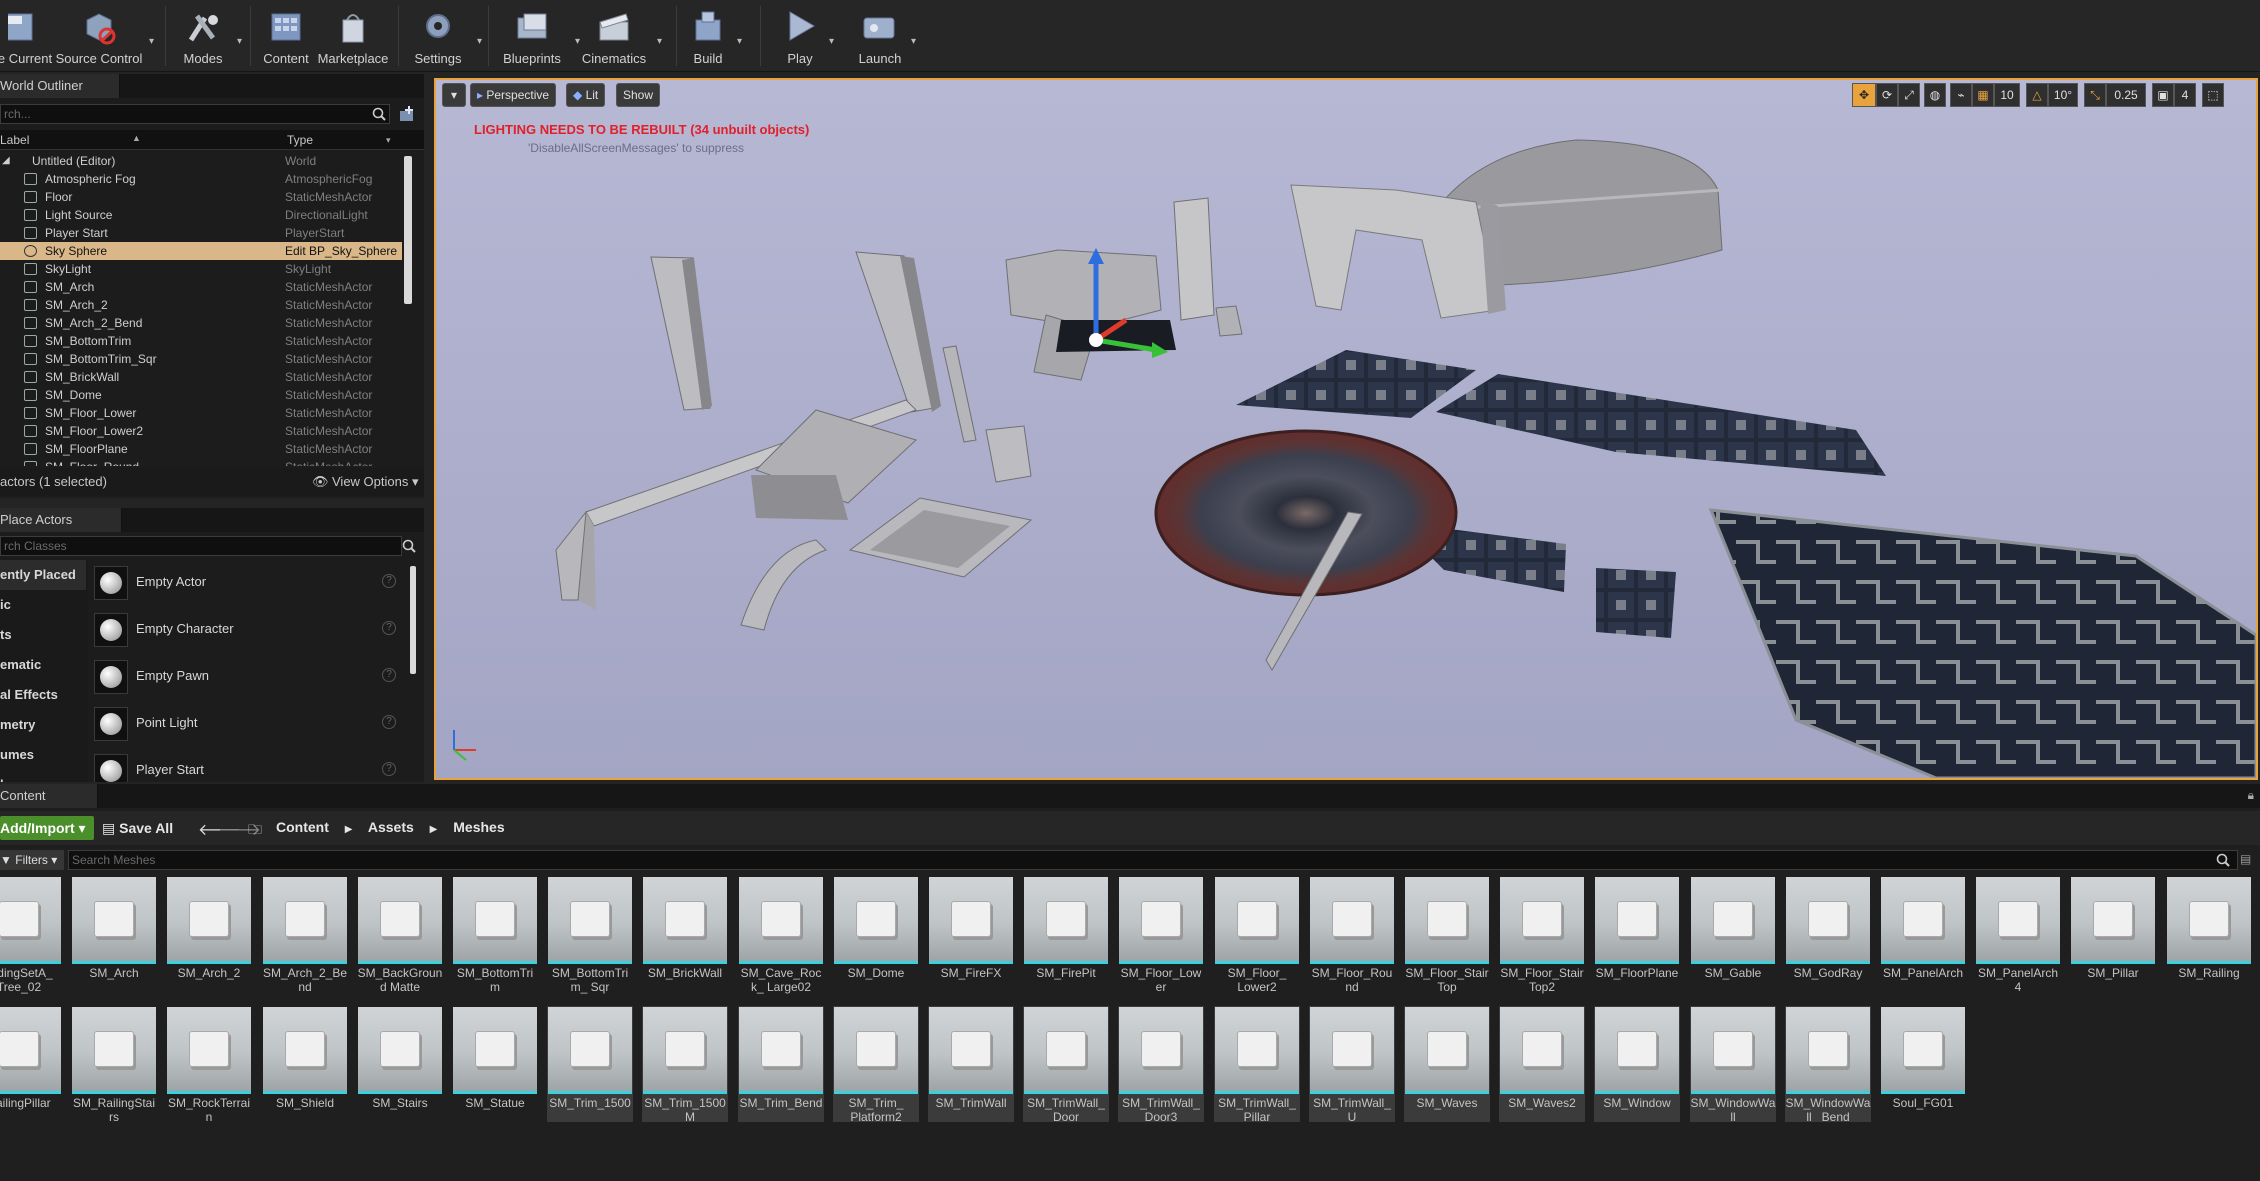 This screenshot has width=2260, height=1181. I want to click on scale-snap-icon: ⤡, so click(2095, 95).